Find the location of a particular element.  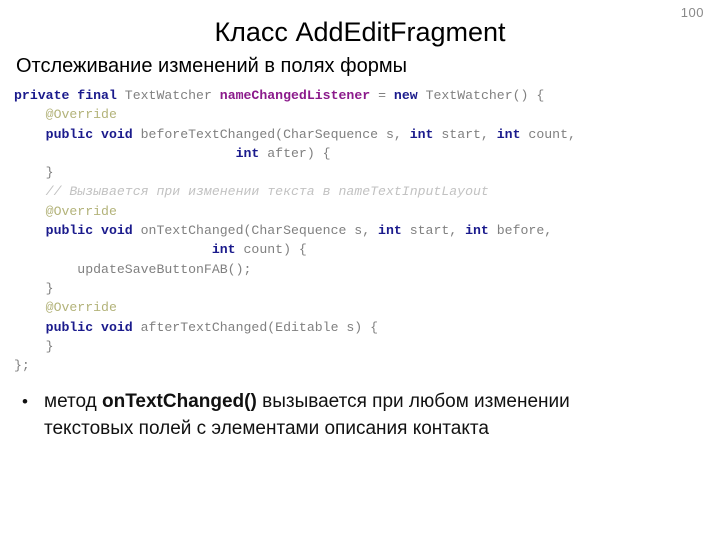

code-token-plain: onTextChanged(CharSequence s, is located at coordinates (255, 231).